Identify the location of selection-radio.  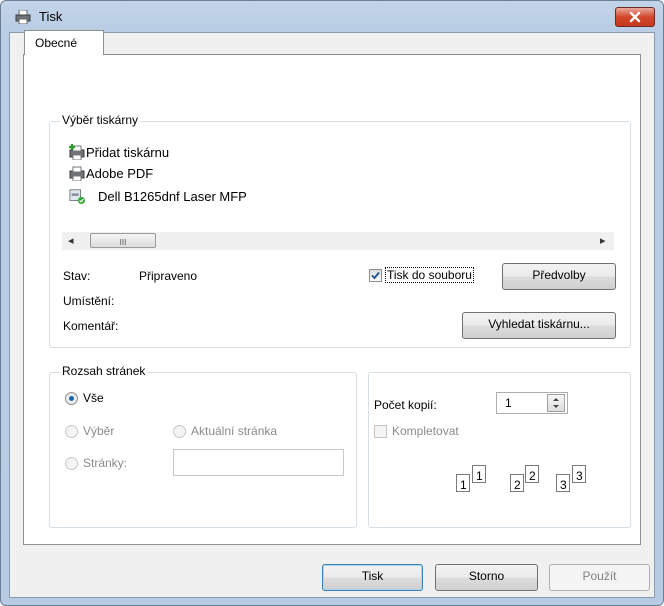
(71, 431).